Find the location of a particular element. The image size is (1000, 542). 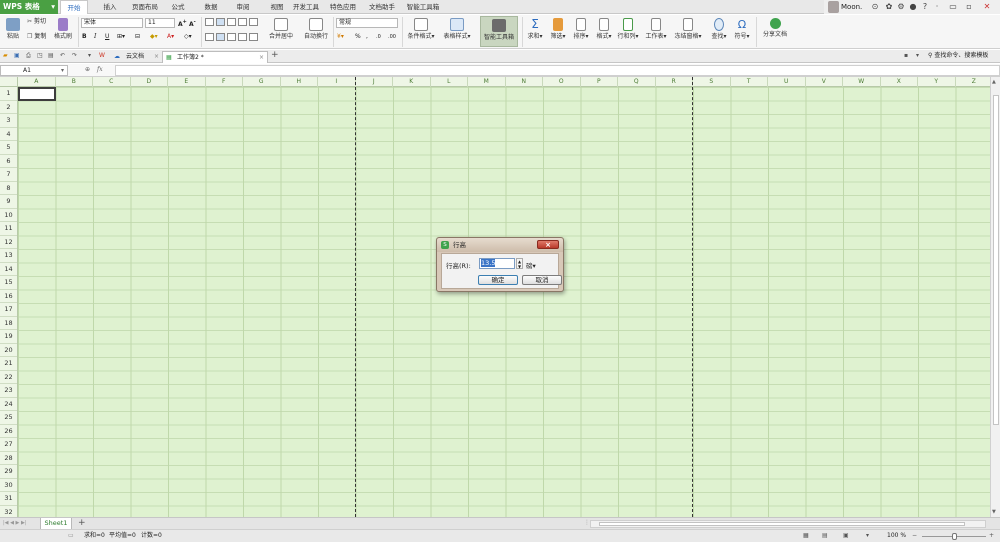

settings-icon: ⚙ is located at coordinates (901, 7).